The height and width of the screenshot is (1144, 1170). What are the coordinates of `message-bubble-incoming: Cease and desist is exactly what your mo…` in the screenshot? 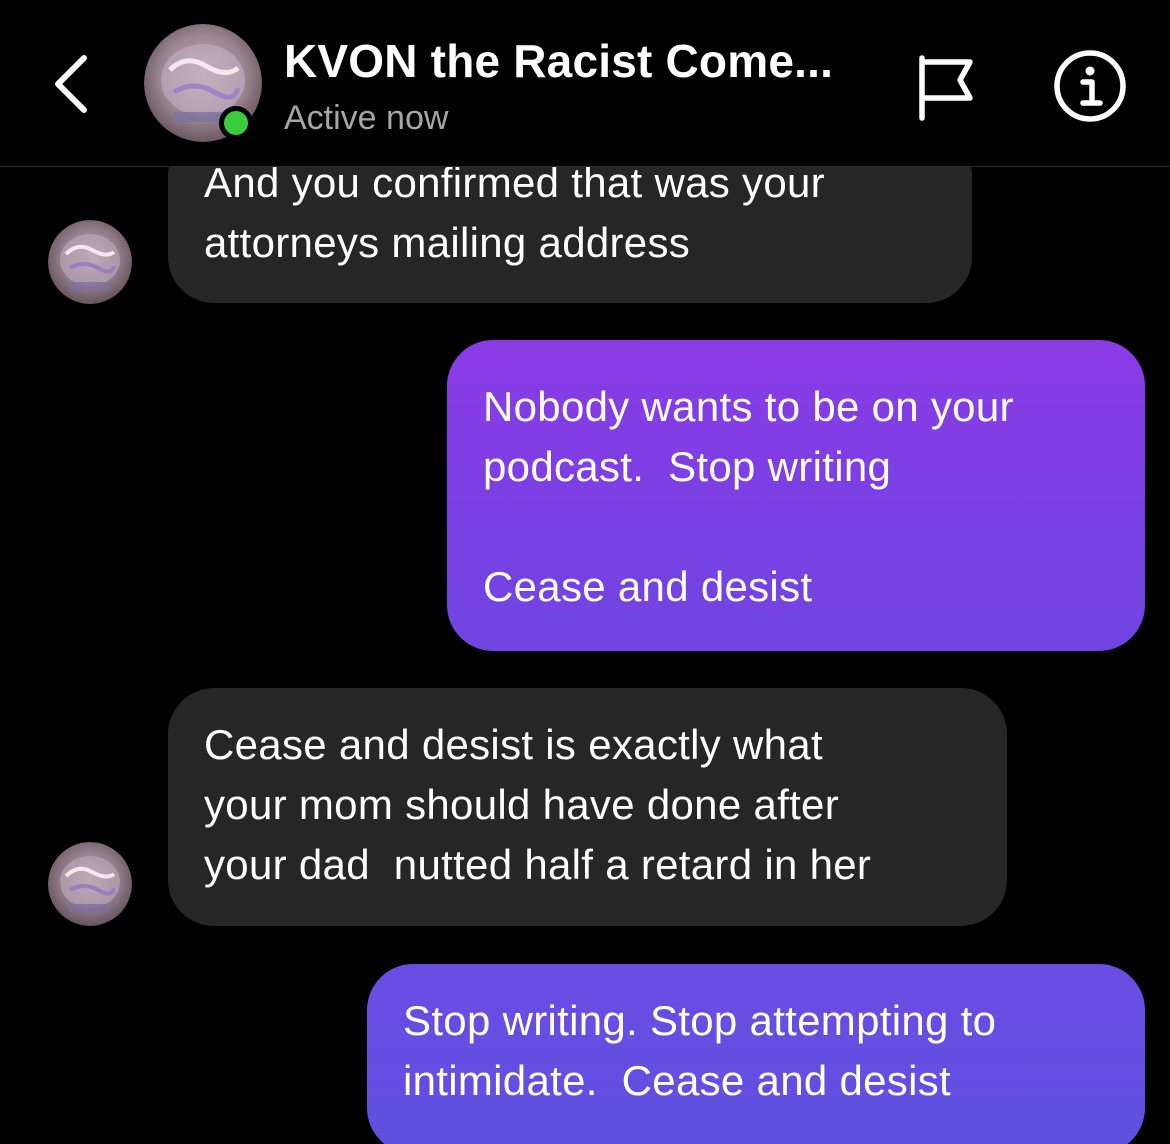 It's located at (587, 807).